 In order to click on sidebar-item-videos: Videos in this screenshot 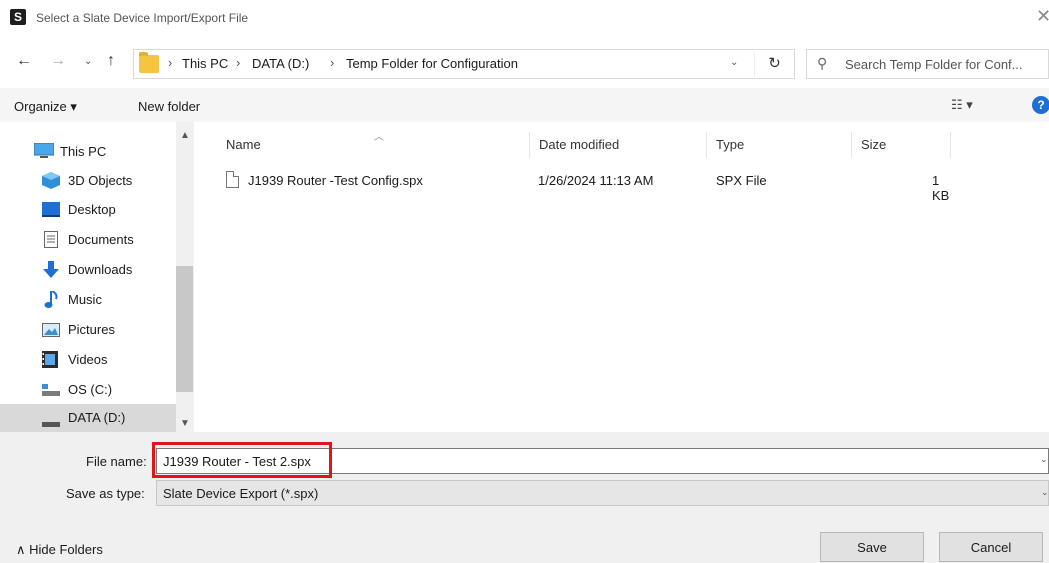, I will do `click(88, 360)`.